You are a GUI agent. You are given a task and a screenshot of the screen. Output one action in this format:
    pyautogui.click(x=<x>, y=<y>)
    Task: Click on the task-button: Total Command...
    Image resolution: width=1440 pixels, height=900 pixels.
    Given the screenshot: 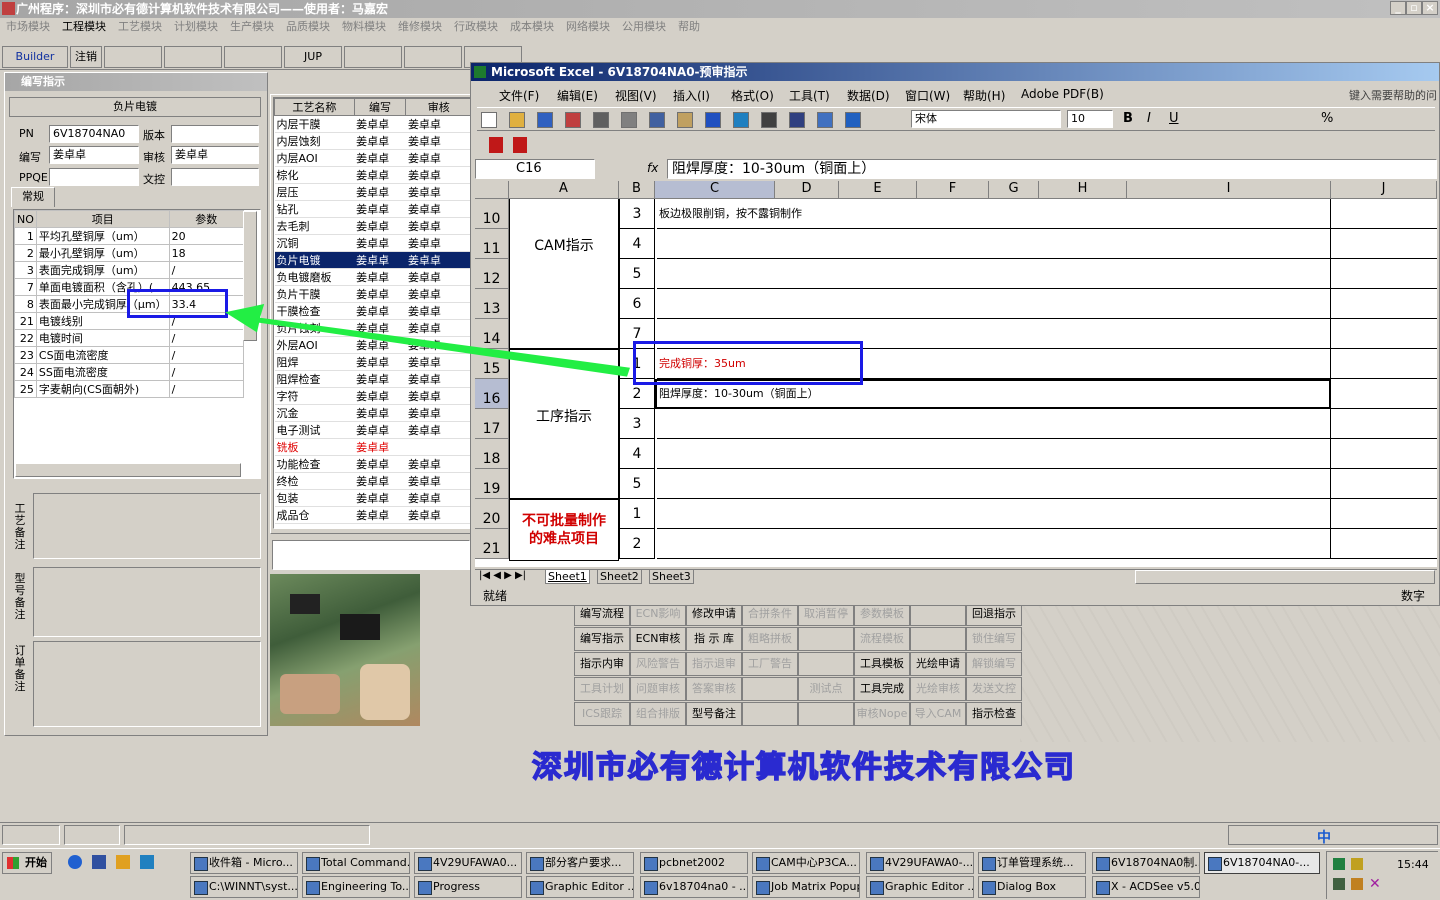 What is the action you would take?
    pyautogui.click(x=356, y=863)
    